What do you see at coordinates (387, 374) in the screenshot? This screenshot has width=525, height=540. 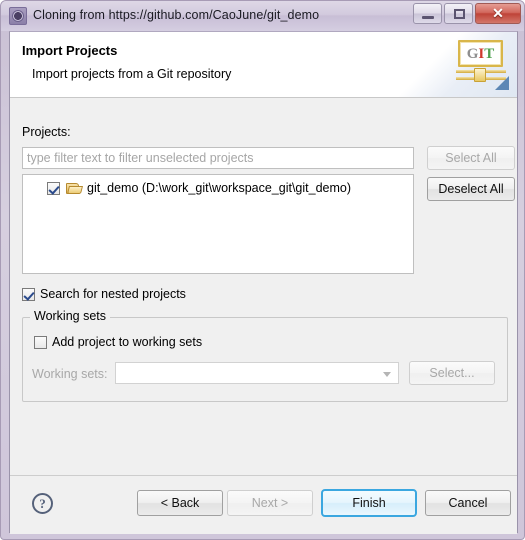 I see `chevron-down-icon` at bounding box center [387, 374].